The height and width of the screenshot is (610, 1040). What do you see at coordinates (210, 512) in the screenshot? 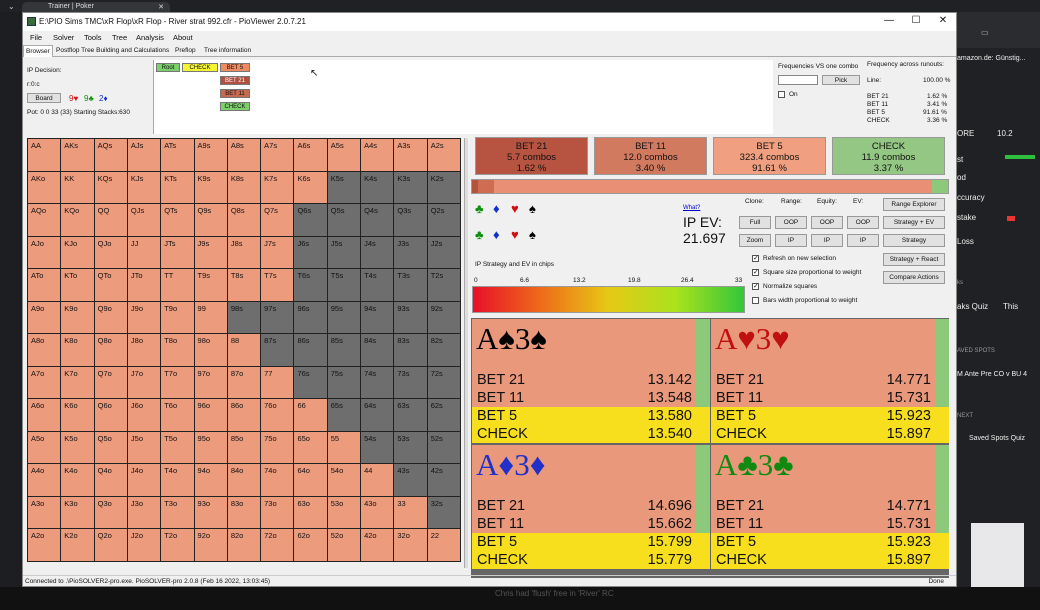
I see `hand-cell: 93o` at bounding box center [210, 512].